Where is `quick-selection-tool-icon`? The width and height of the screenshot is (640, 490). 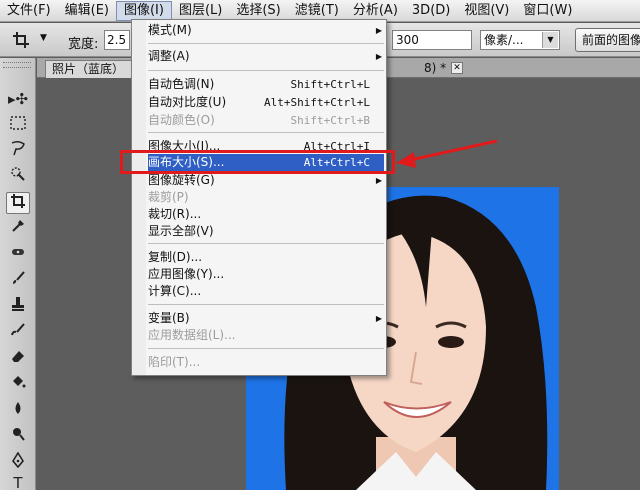 quick-selection-tool-icon is located at coordinates (18, 177).